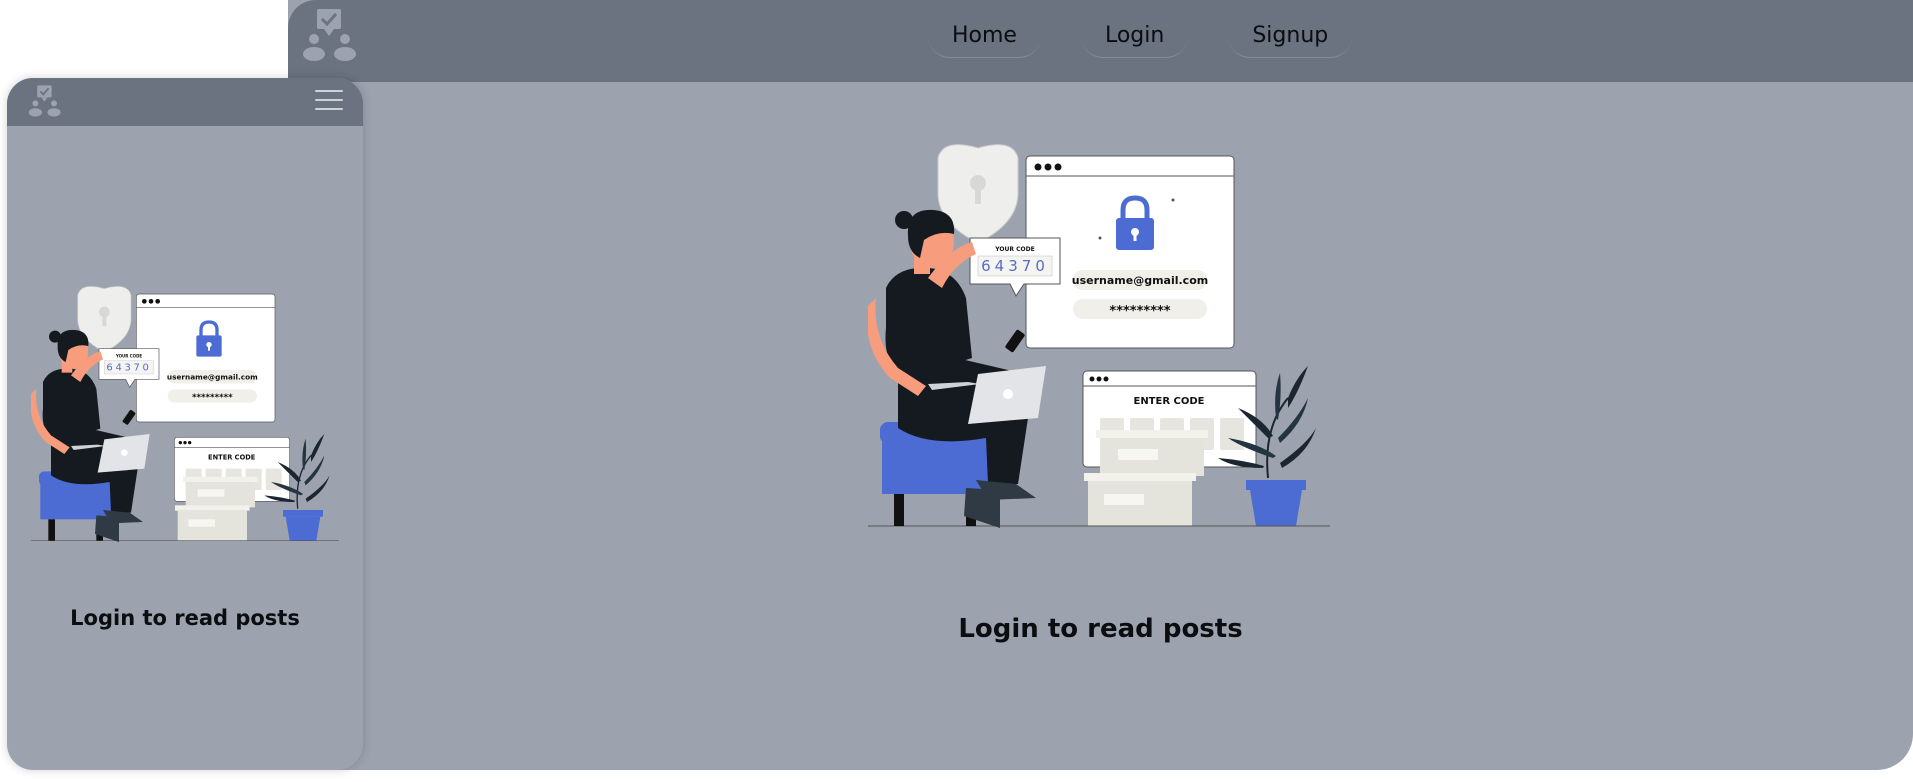 The image size is (1913, 782). I want to click on nav-signup-button: Signup, so click(1290, 35).